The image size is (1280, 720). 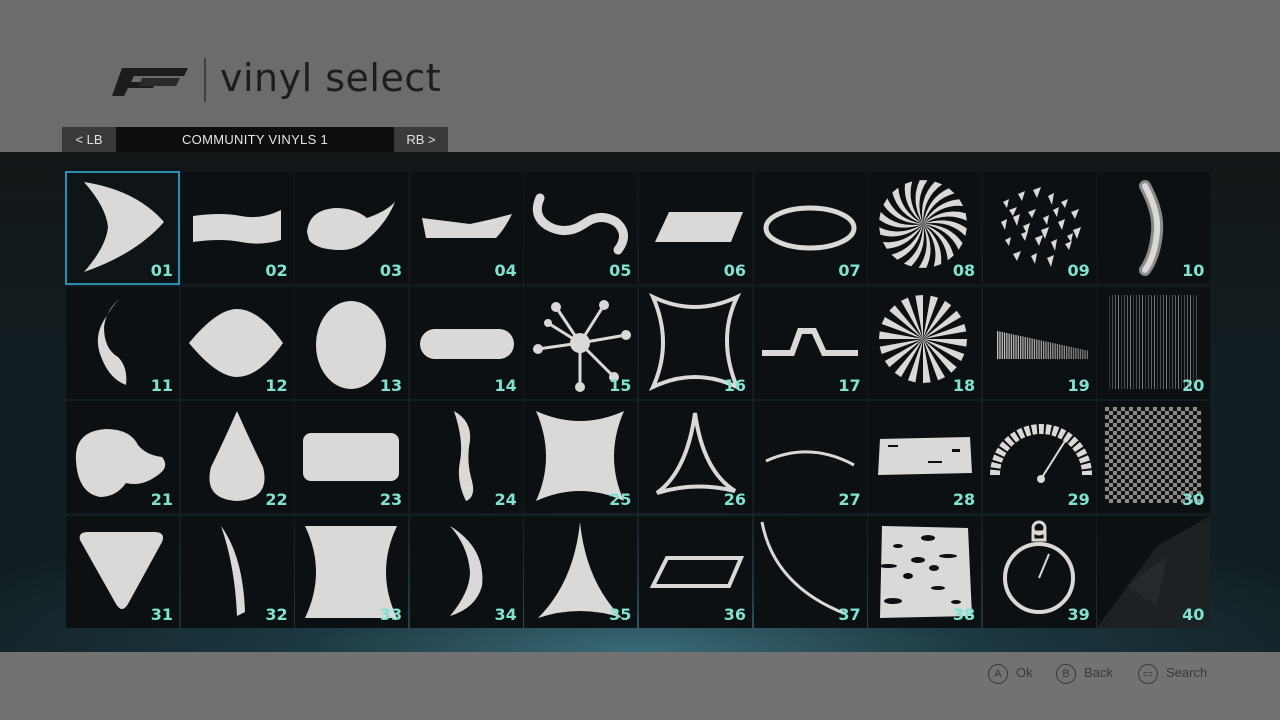 What do you see at coordinates (505, 614) in the screenshot?
I see `vinyl-number: 34` at bounding box center [505, 614].